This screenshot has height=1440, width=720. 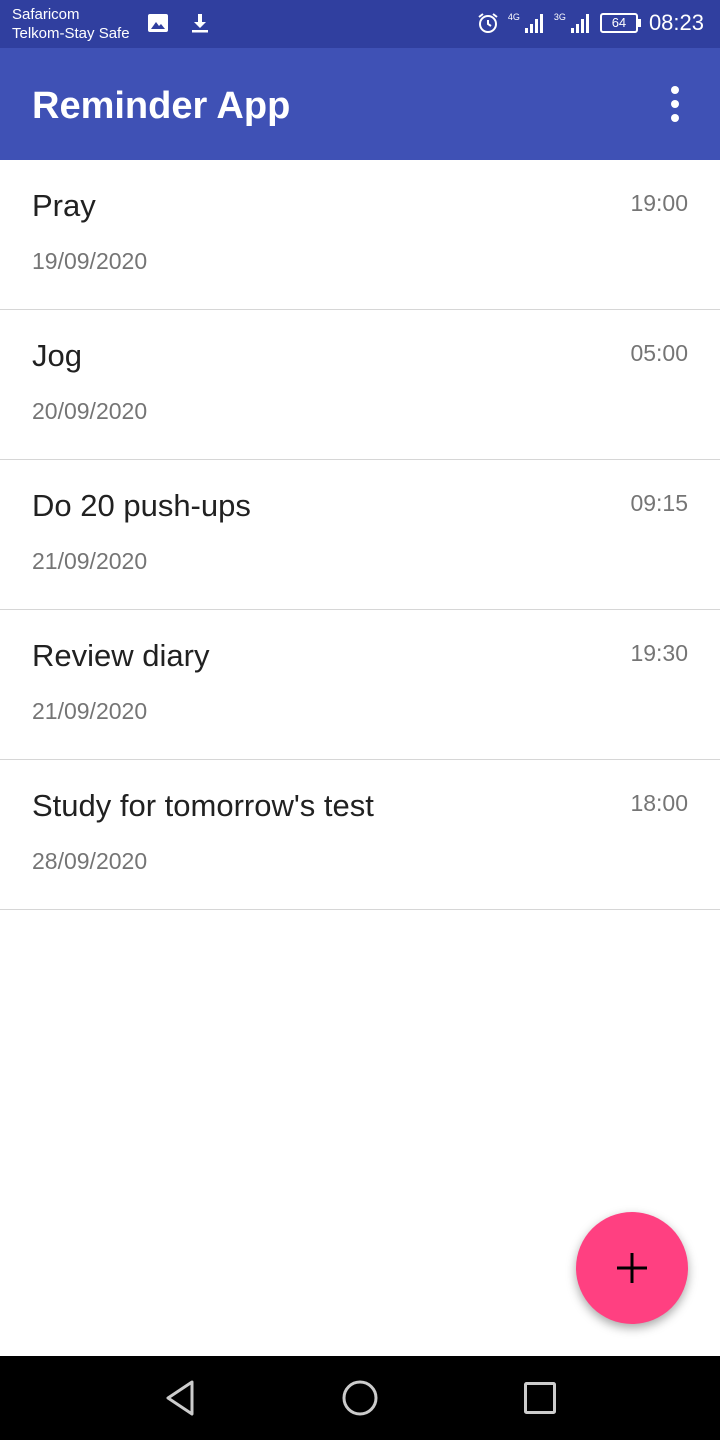 What do you see at coordinates (71, 33) in the screenshot?
I see `carrier-2: Telkom-Stay Safe` at bounding box center [71, 33].